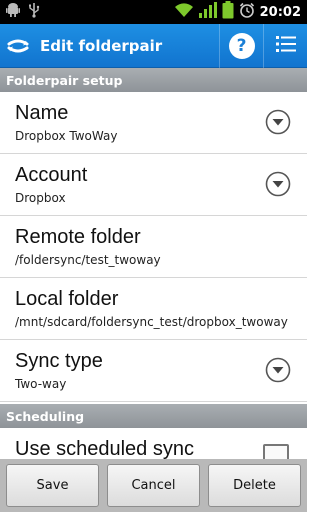 The height and width of the screenshot is (512, 320). What do you see at coordinates (207, 12) in the screenshot?
I see `signal-icon` at bounding box center [207, 12].